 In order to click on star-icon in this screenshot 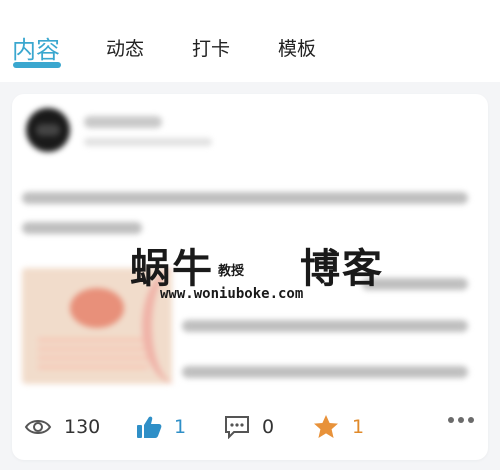, I will do `click(326, 426)`.